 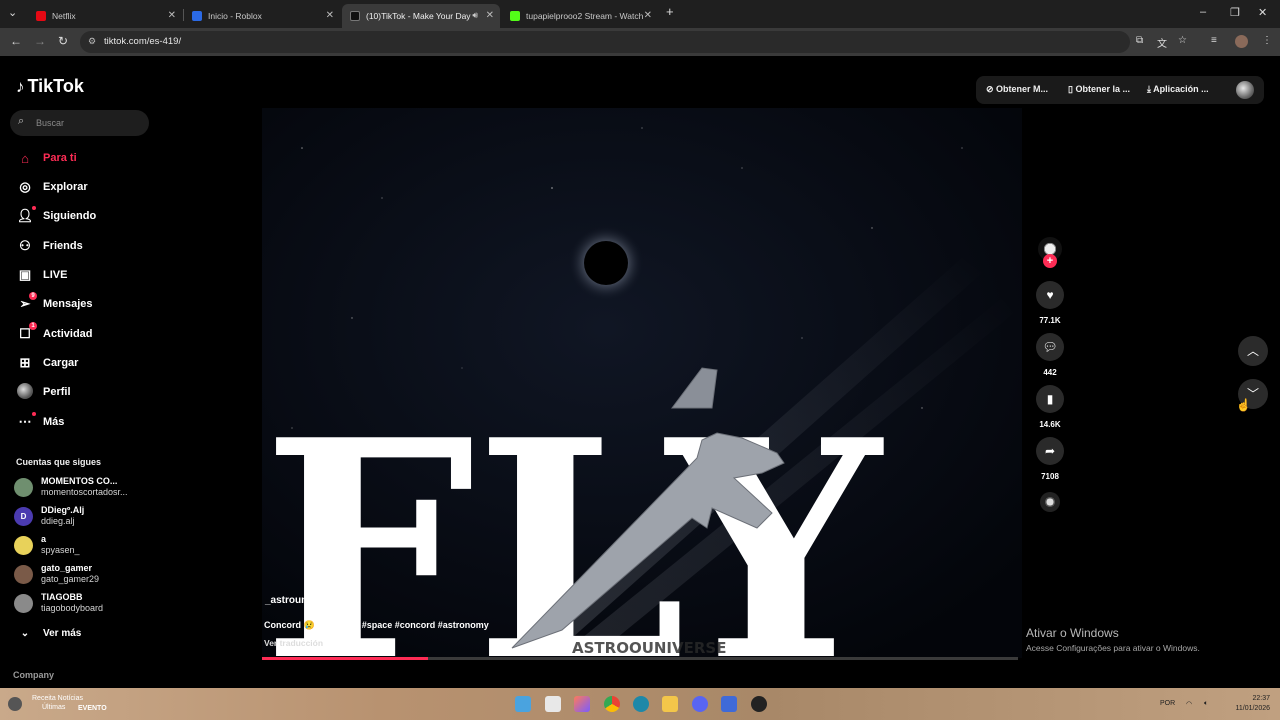 I want to click on nav-actividad: ☐ 1 Actividad, so click(x=54, y=333).